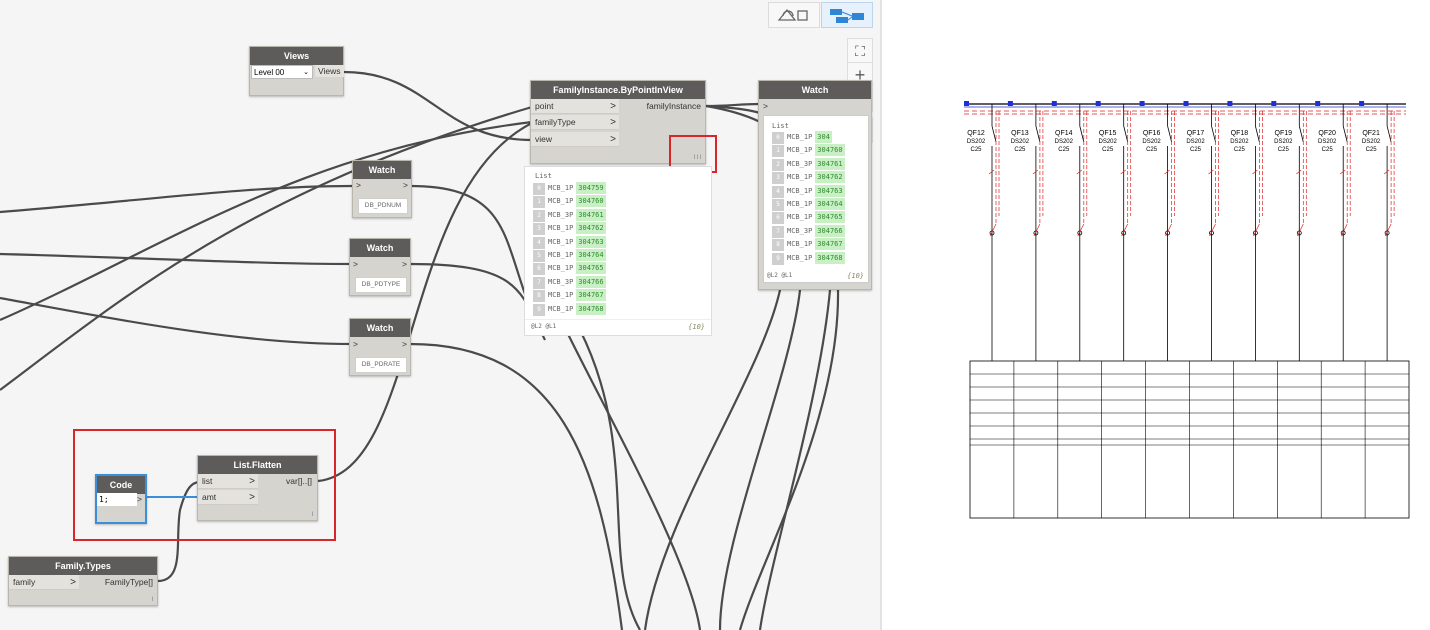 Image resolution: width=1430 pixels, height=630 pixels. What do you see at coordinates (575, 122) in the screenshot?
I see `family-type-input-port: familyType >` at bounding box center [575, 122].